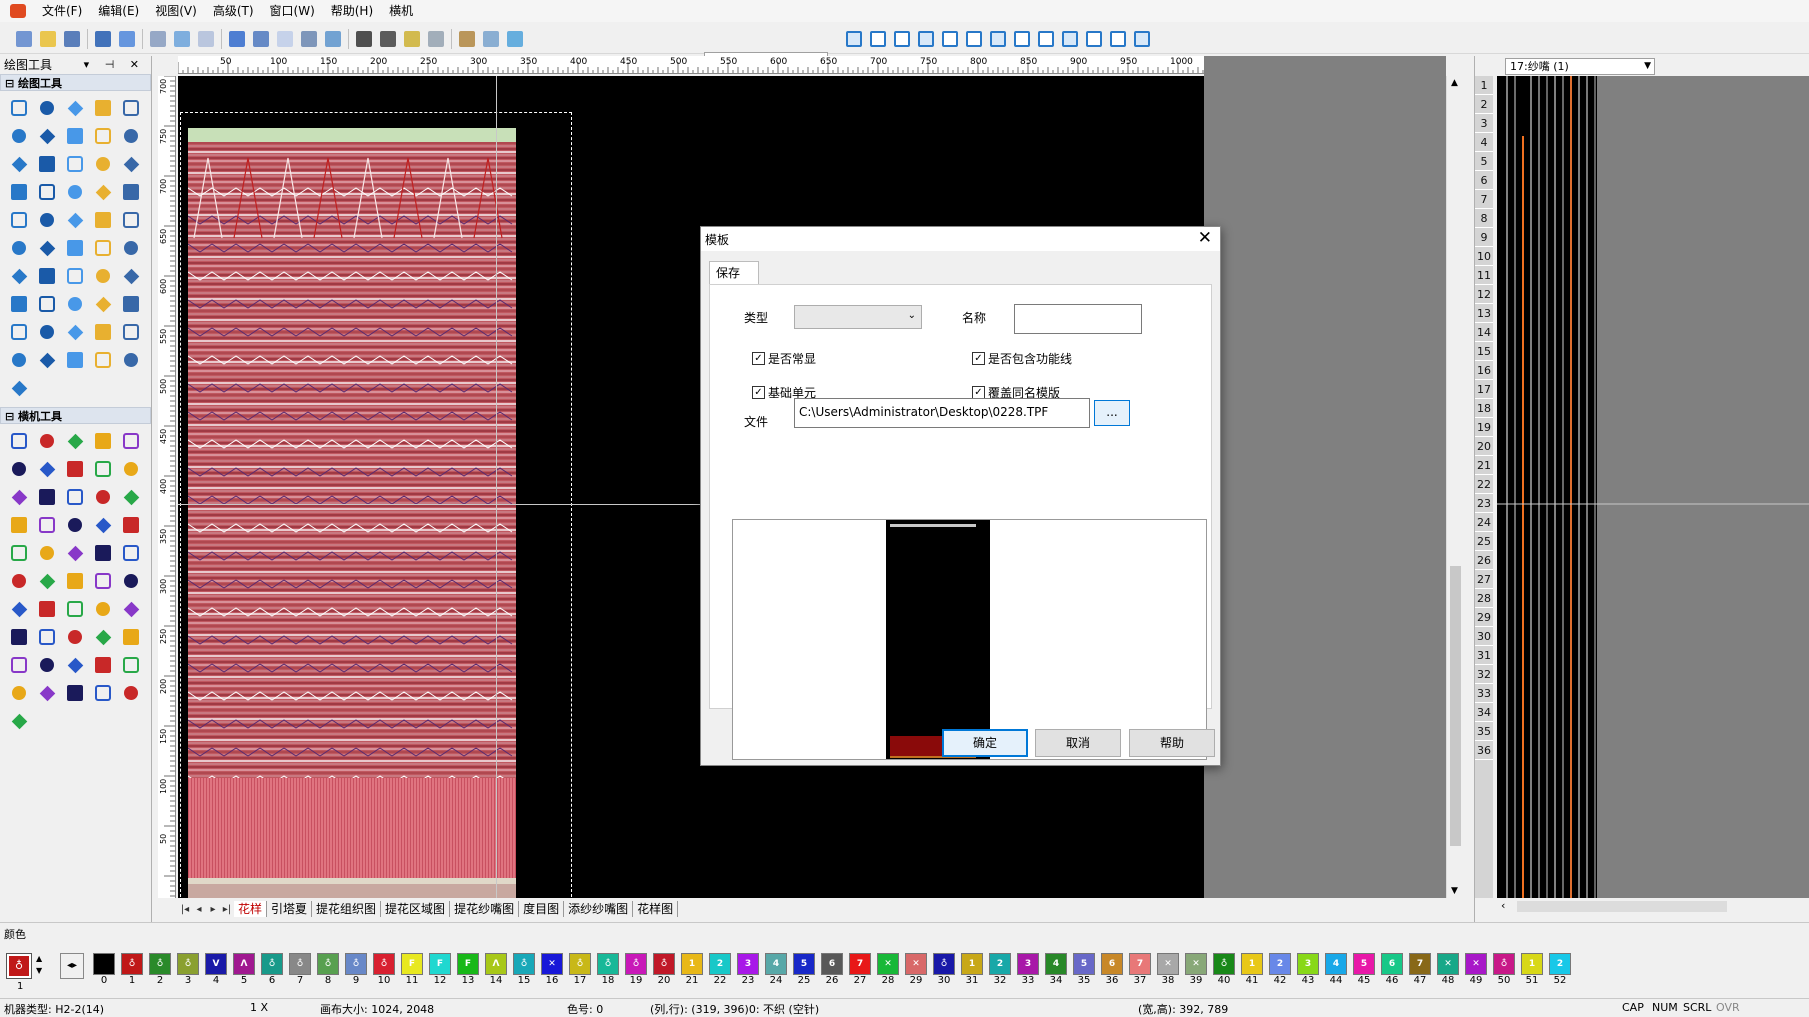 The height and width of the screenshot is (1017, 1809). Describe the element at coordinates (1022, 358) in the screenshot. I see `checkbox-include-function-line: ✓ 是否包含功能线` at that location.